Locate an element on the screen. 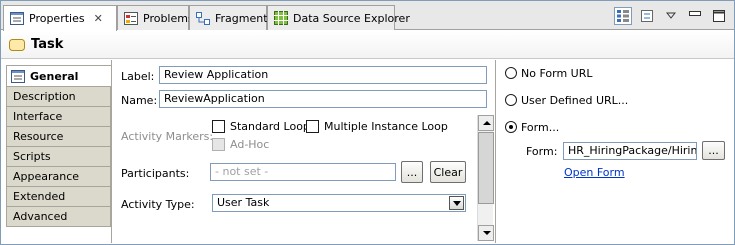 This screenshot has width=735, height=245. task-icon is located at coordinates (17, 44).